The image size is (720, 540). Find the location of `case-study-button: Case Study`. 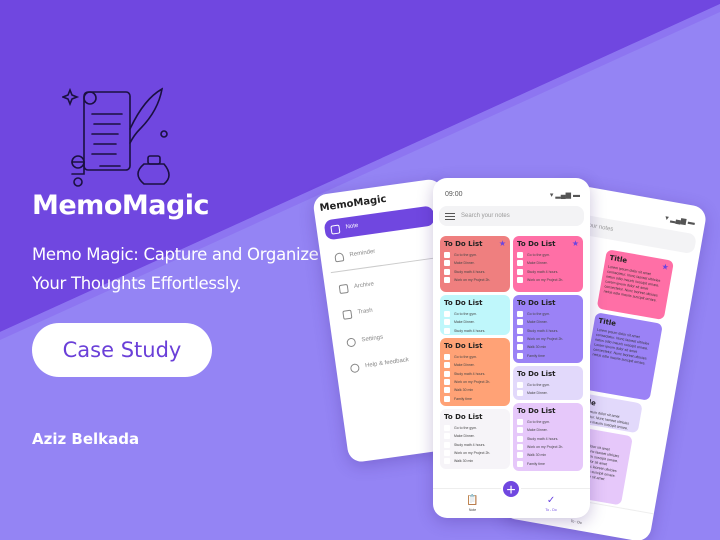

case-study-button: Case Study is located at coordinates (122, 350).